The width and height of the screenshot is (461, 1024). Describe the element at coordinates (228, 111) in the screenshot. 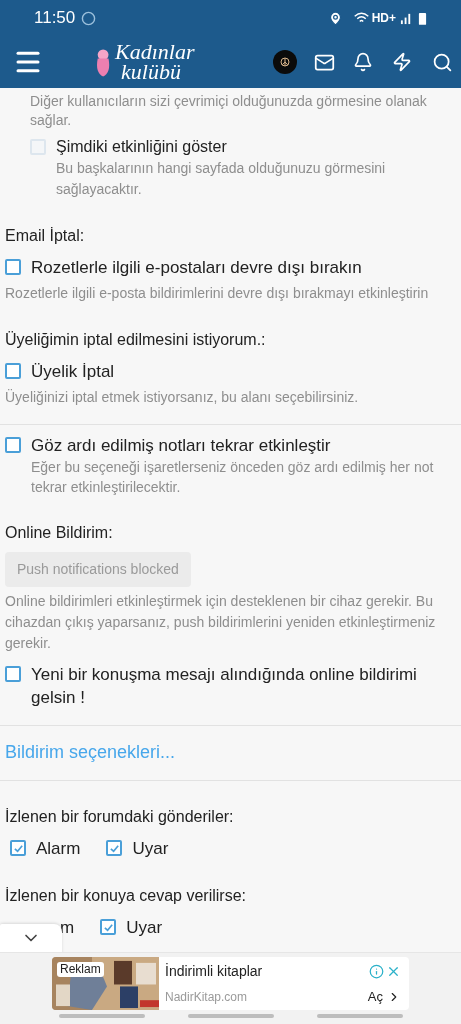

I see `option-description: Diğer kullanıcıların sizi çevrimiçi olduğunuzda görmesine olanak sağlar.` at that location.